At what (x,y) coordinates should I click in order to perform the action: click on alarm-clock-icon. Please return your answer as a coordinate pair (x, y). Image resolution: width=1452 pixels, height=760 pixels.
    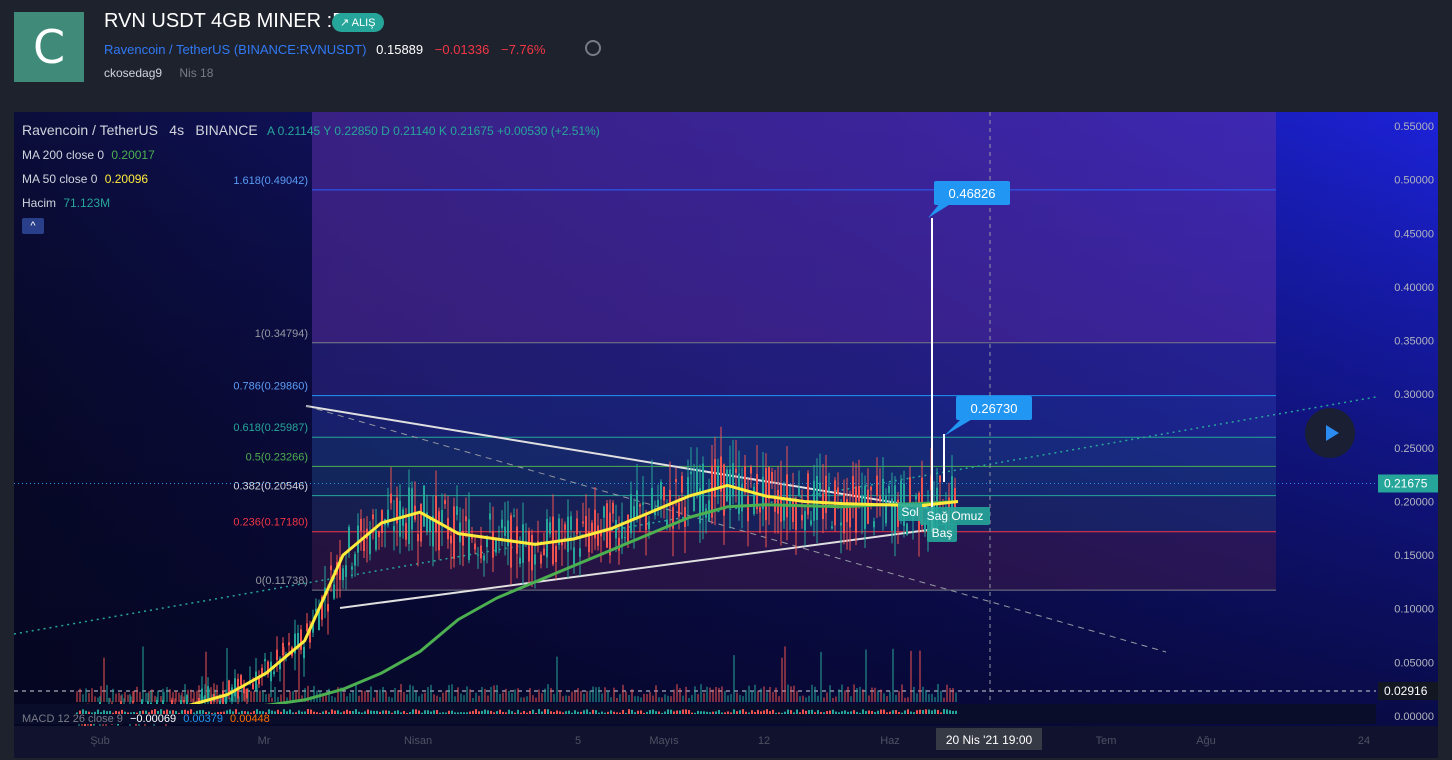
    Looking at the image, I should click on (593, 48).